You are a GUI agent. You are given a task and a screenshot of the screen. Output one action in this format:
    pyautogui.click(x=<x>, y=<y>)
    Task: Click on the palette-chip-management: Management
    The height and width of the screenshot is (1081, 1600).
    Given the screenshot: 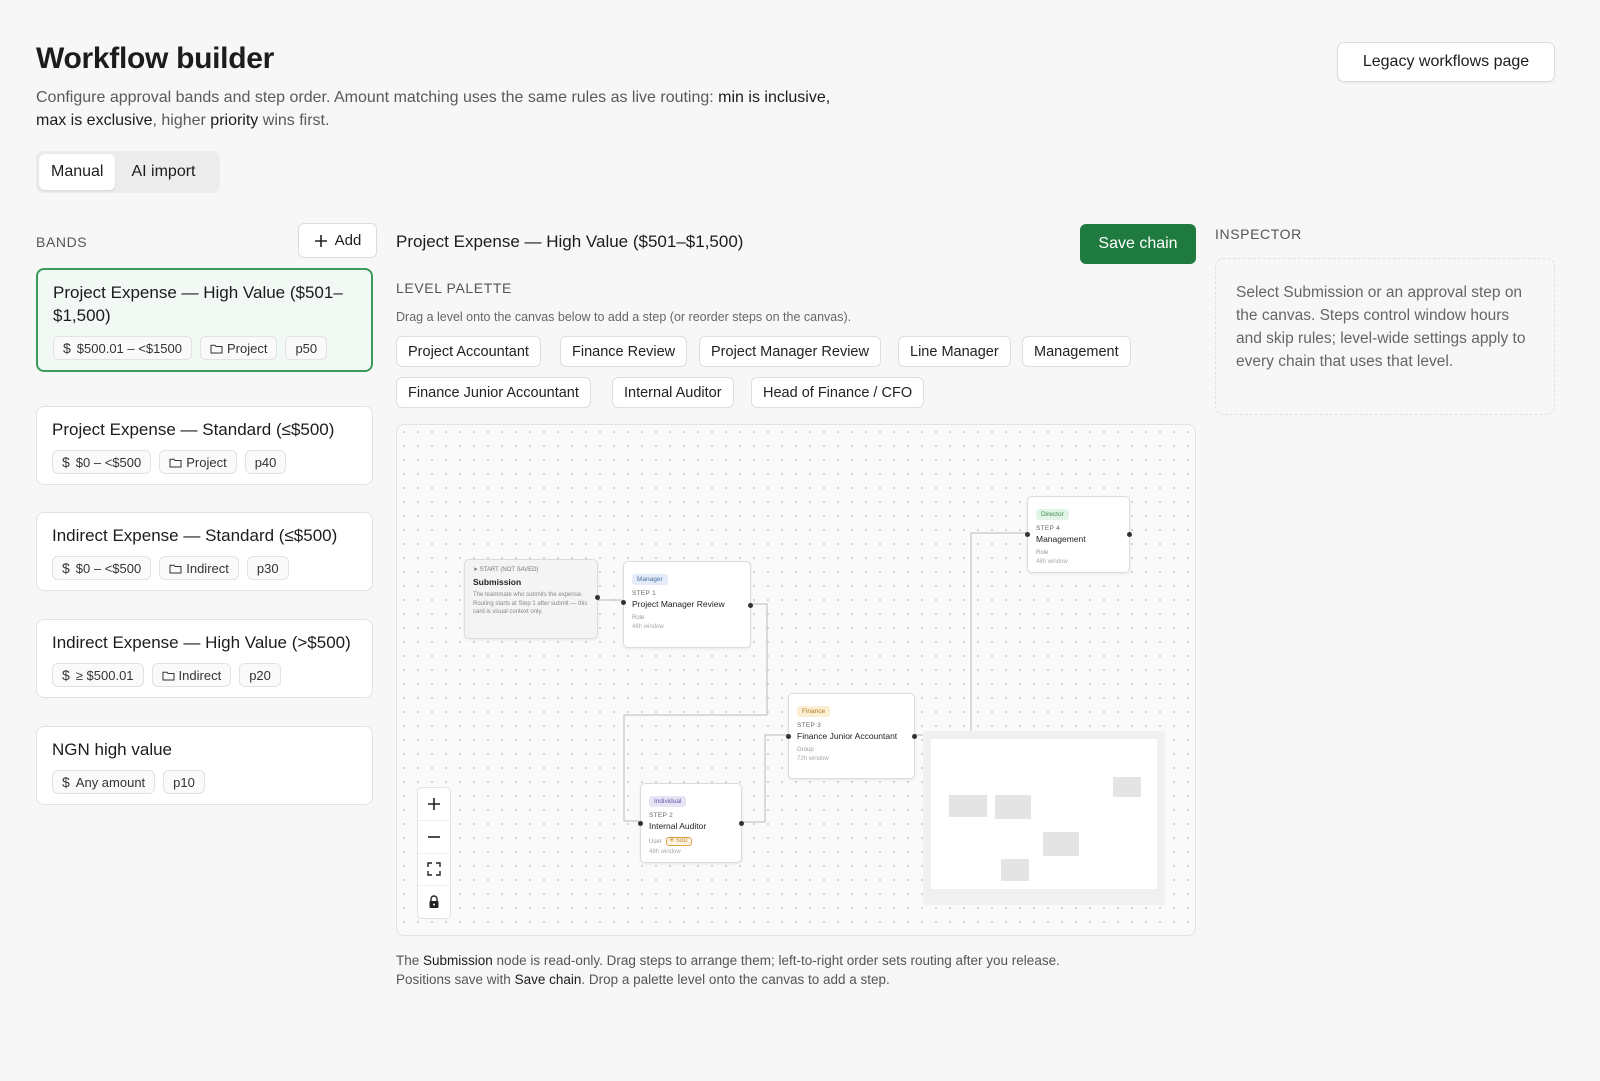 What is the action you would take?
    pyautogui.click(x=1076, y=351)
    